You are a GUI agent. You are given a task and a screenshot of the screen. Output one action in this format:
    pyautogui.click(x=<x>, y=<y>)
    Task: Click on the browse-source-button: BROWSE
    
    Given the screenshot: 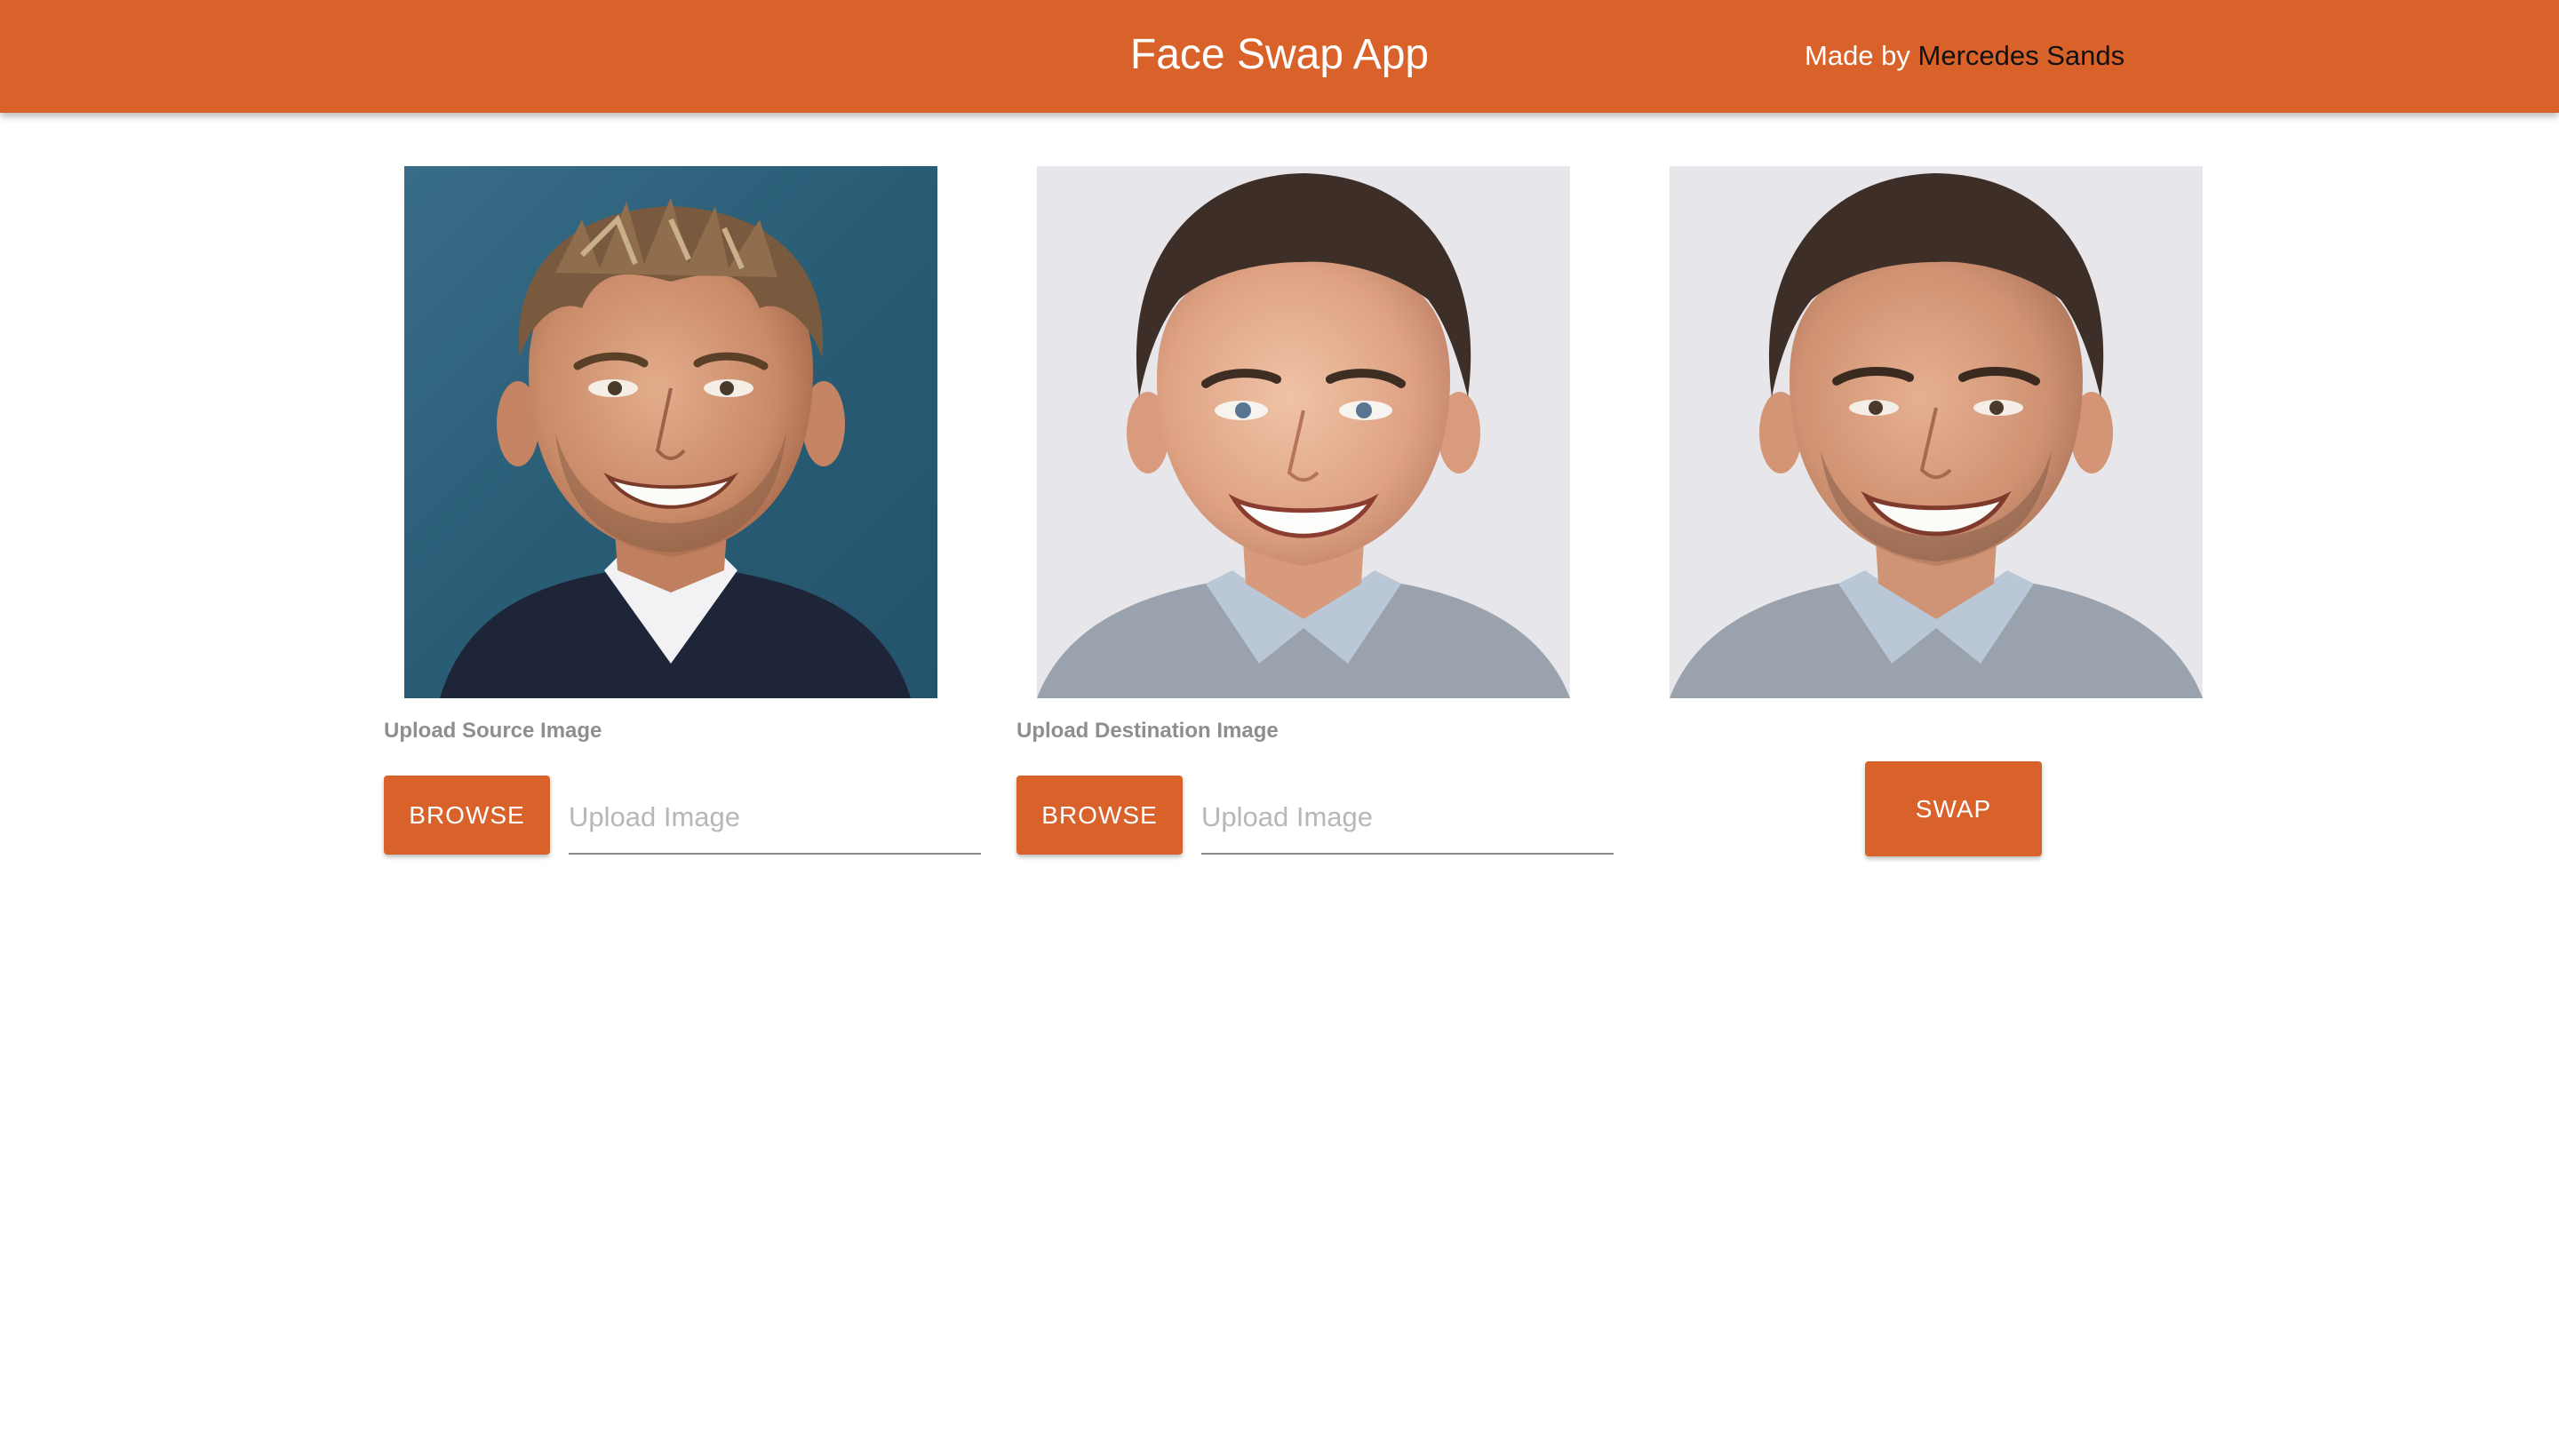 What is the action you would take?
    pyautogui.click(x=467, y=815)
    